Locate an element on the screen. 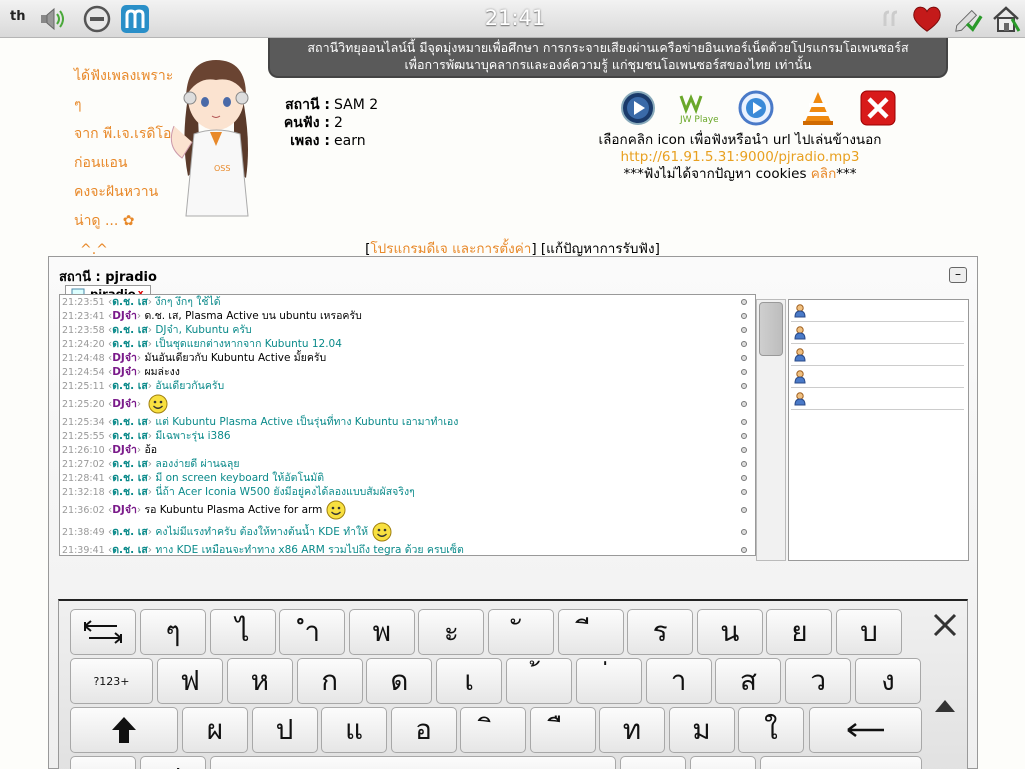 The height and width of the screenshot is (769, 1025). key-8: ร is located at coordinates (660, 632).